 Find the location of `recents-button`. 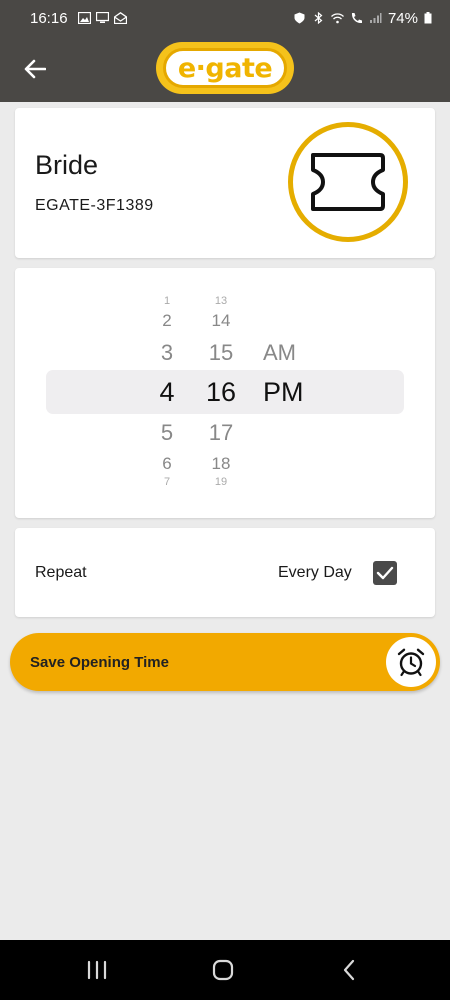

recents-button is located at coordinates (97, 970).